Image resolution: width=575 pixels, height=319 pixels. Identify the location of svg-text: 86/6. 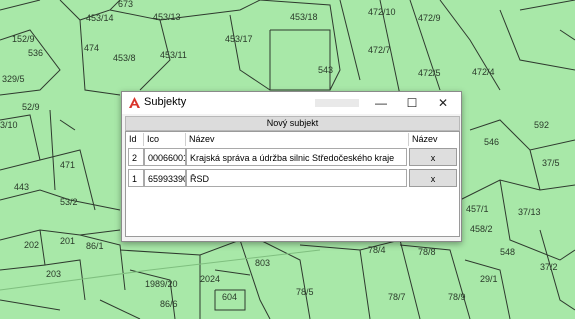
(169, 304).